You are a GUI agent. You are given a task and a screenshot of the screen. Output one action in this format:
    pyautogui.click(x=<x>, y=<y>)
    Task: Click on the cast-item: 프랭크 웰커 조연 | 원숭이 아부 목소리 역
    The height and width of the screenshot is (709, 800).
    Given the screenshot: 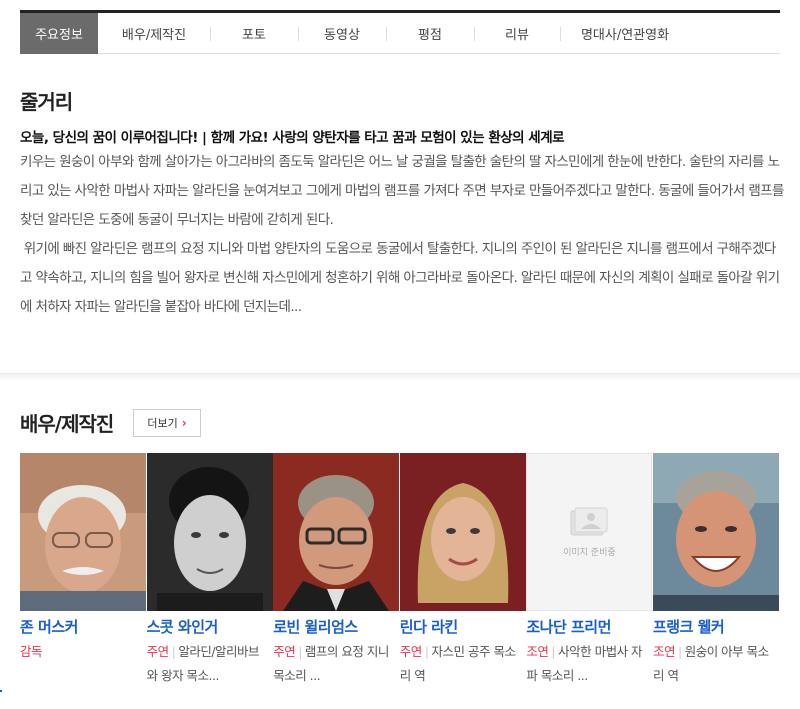 What is the action you would take?
    pyautogui.click(x=716, y=570)
    